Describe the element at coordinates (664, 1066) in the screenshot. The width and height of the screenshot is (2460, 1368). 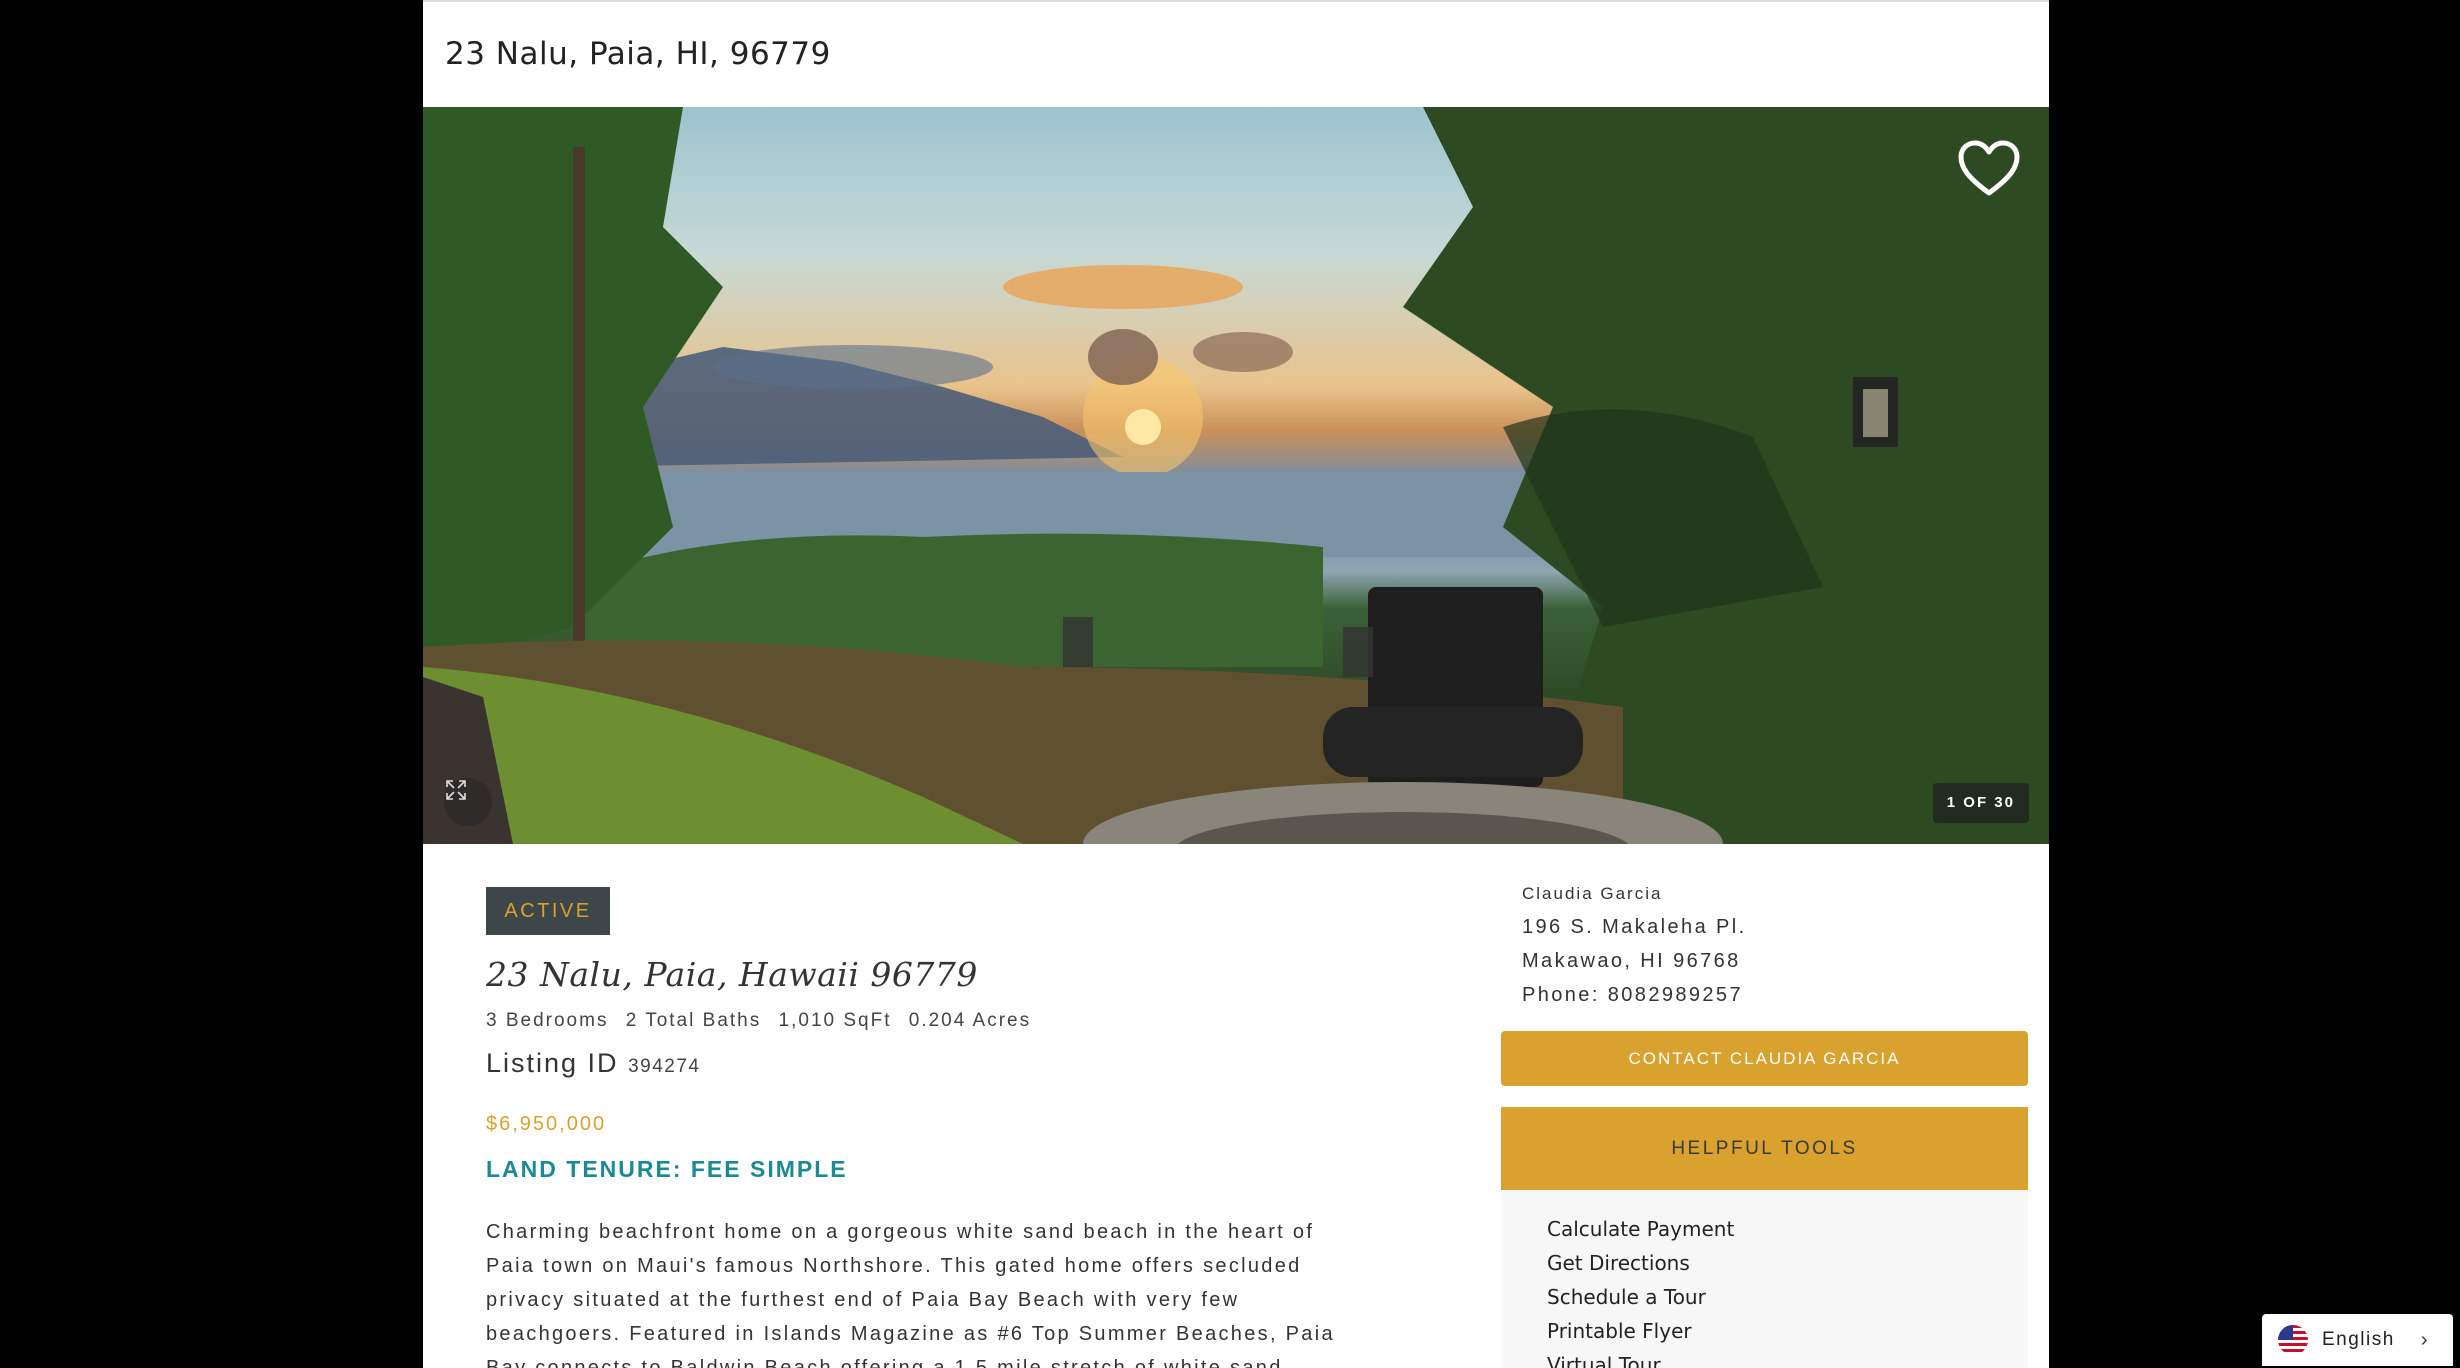
I see `listing-id-value: 394274` at that location.